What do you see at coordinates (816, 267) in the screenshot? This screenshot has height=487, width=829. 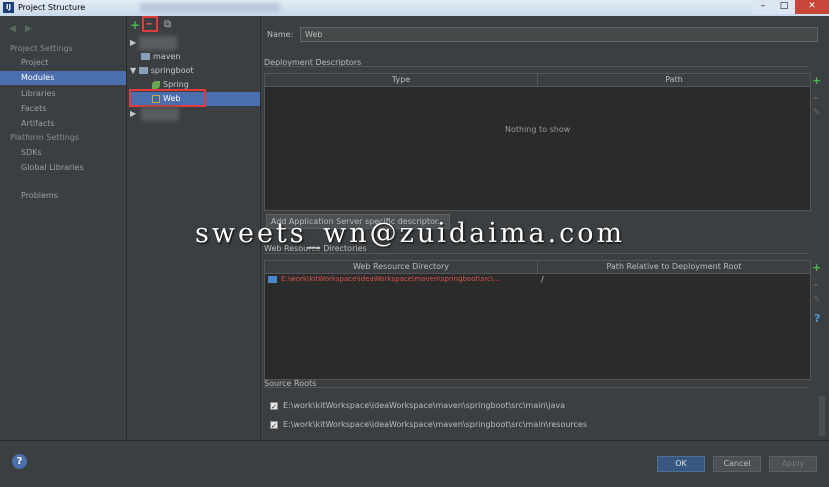 I see `add-web-resource-icon: +` at bounding box center [816, 267].